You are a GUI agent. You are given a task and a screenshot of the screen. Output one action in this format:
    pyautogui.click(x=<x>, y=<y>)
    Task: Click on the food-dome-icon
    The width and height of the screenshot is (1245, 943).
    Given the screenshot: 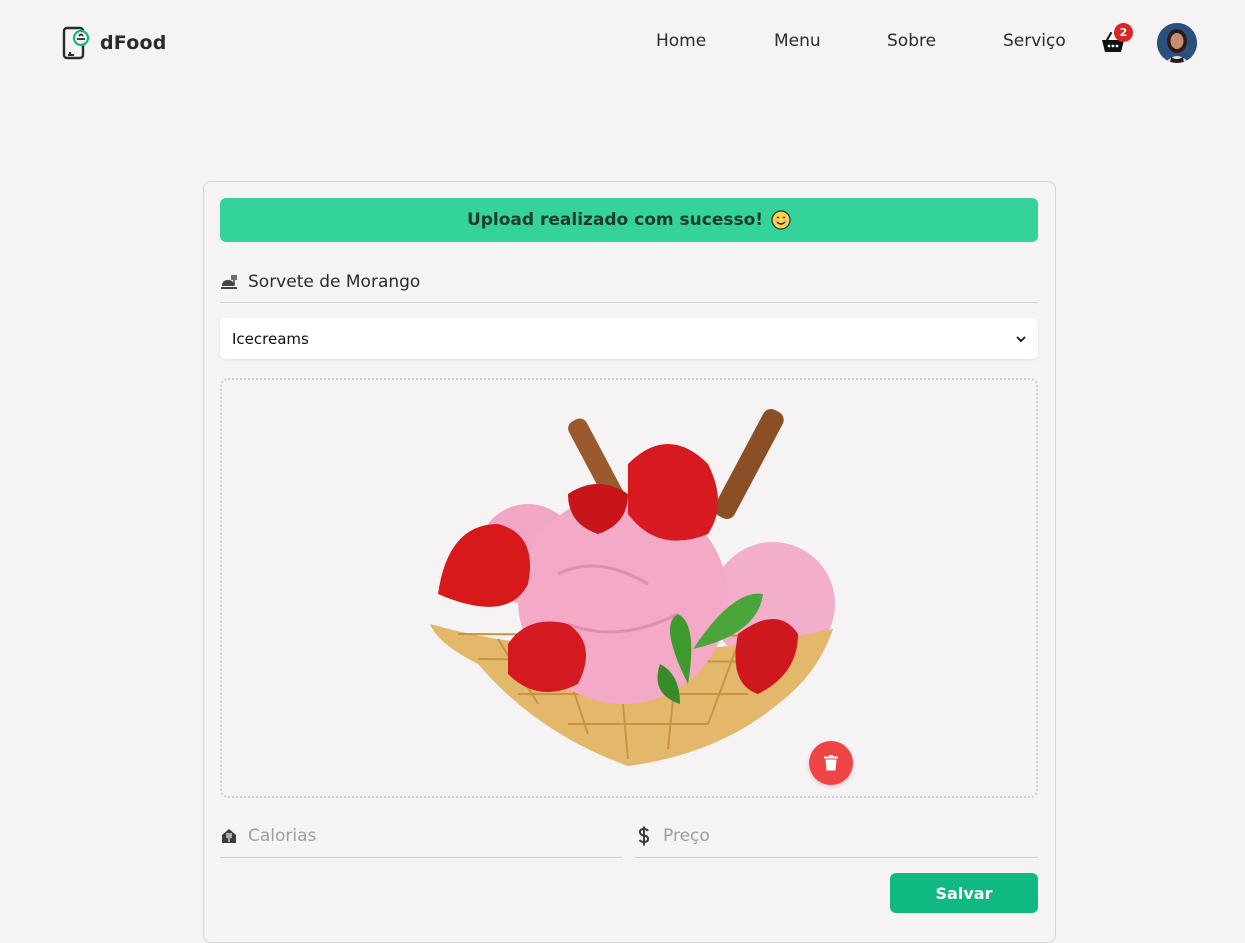 What is the action you would take?
    pyautogui.click(x=229, y=835)
    